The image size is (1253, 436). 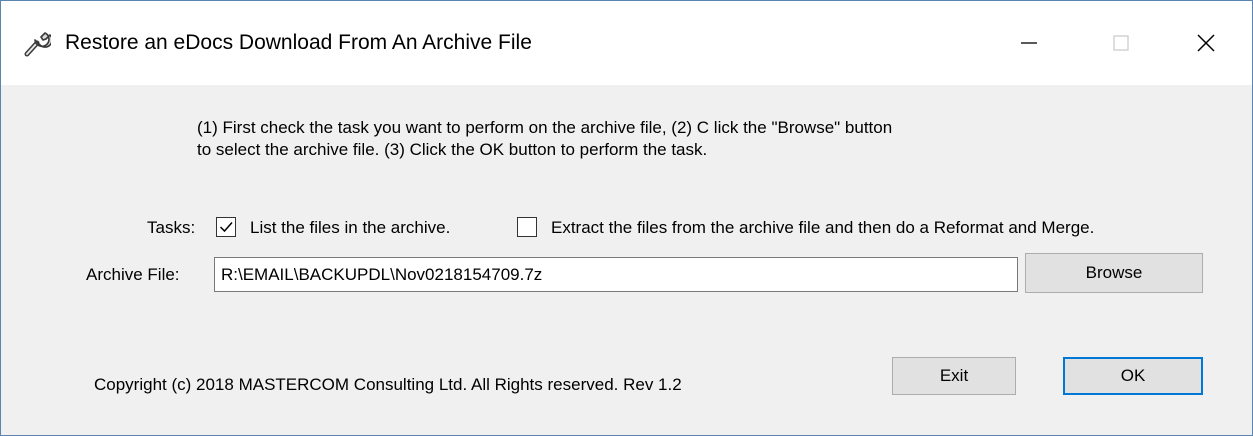 What do you see at coordinates (527, 227) in the screenshot?
I see `extract-files-checkbox` at bounding box center [527, 227].